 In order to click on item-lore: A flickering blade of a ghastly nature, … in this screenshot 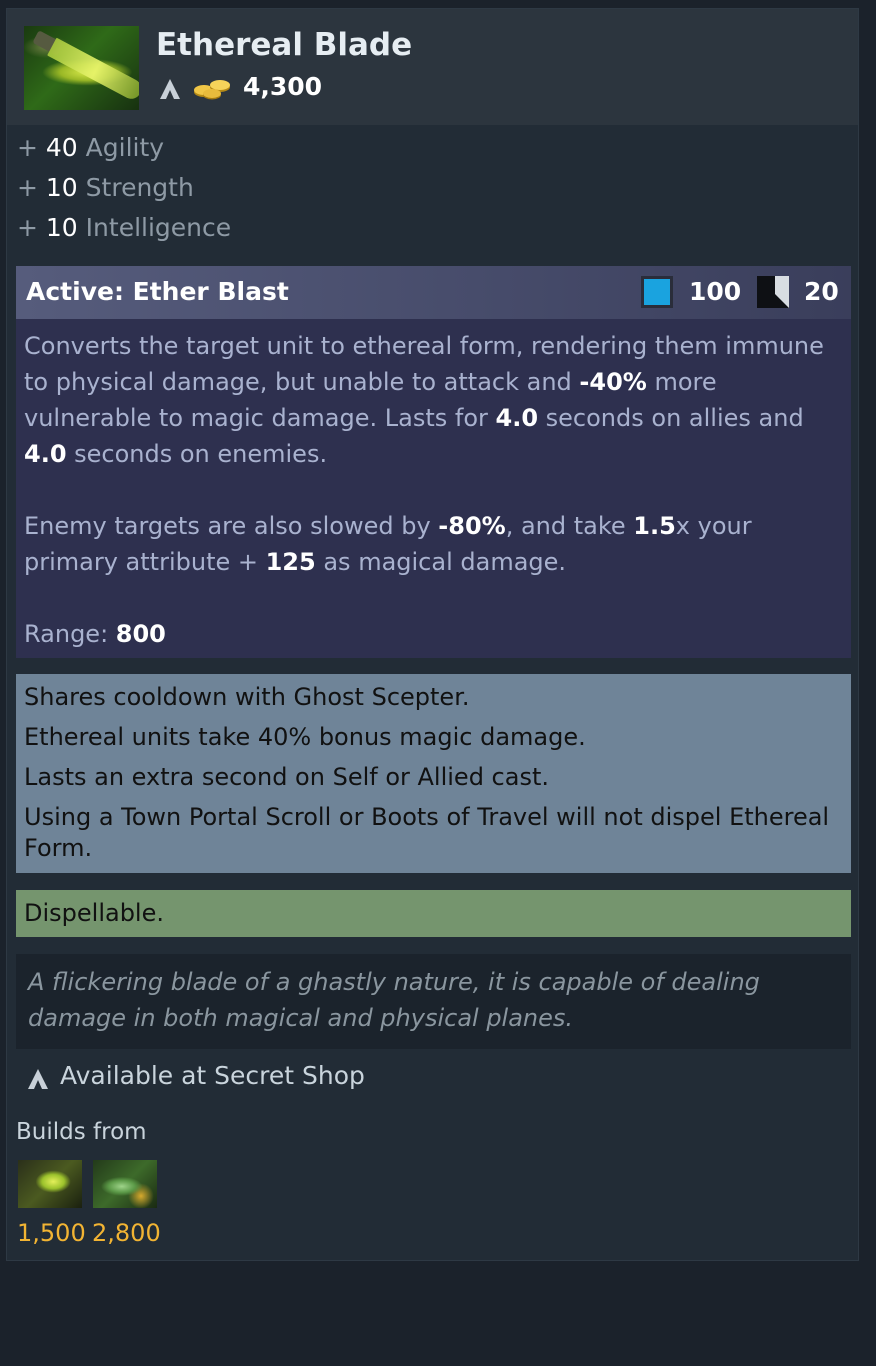, I will do `click(433, 1001)`.